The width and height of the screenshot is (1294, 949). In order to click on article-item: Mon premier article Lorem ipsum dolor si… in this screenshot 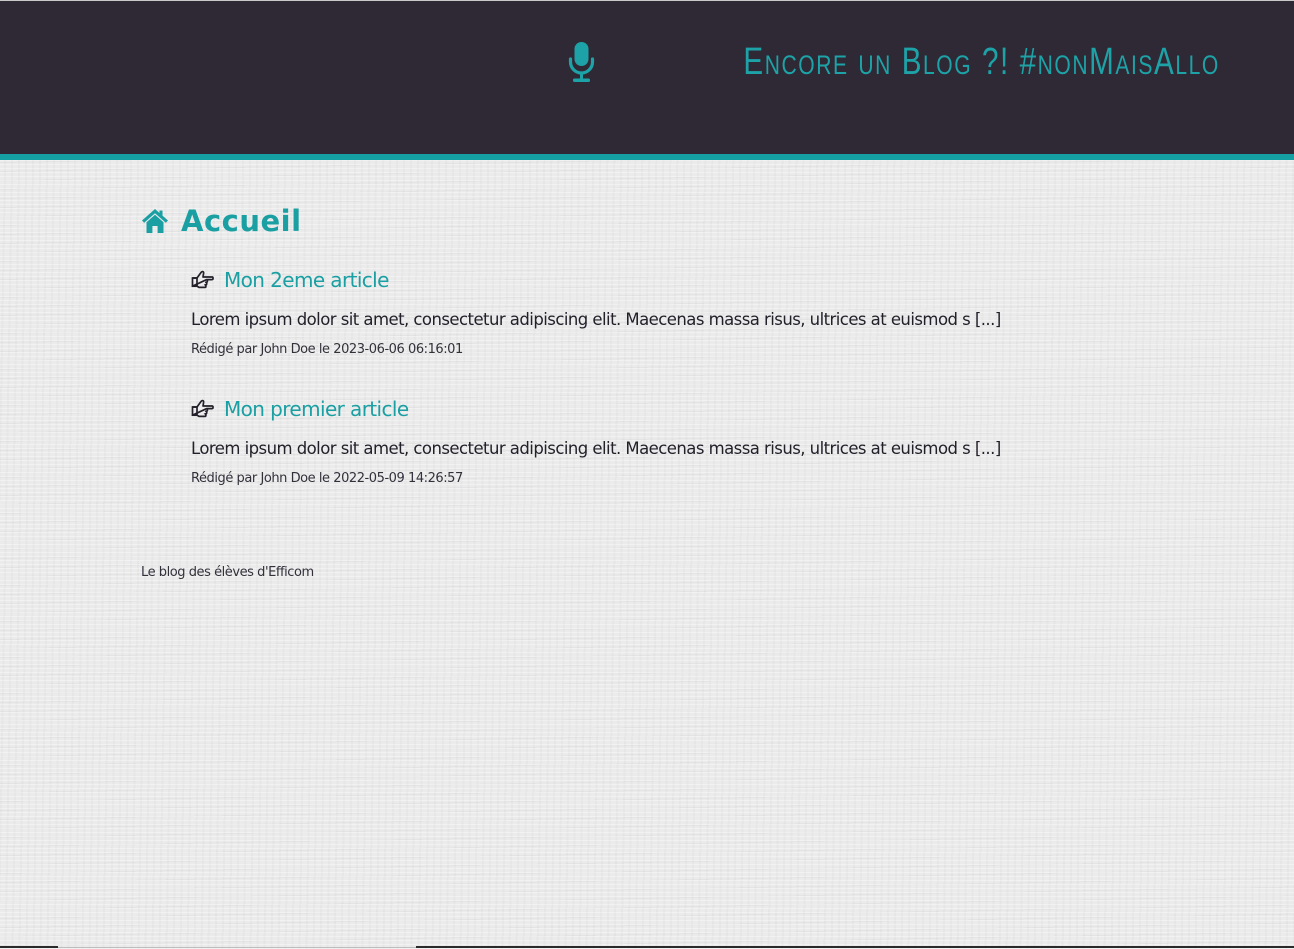, I will do `click(641, 439)`.